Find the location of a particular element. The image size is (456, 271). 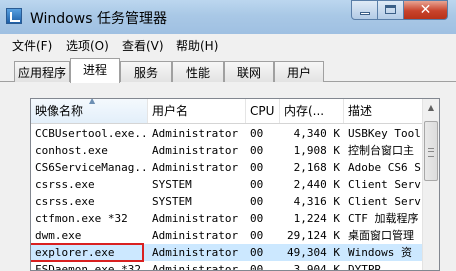

cell-memory: 49,304 K is located at coordinates (313, 252).